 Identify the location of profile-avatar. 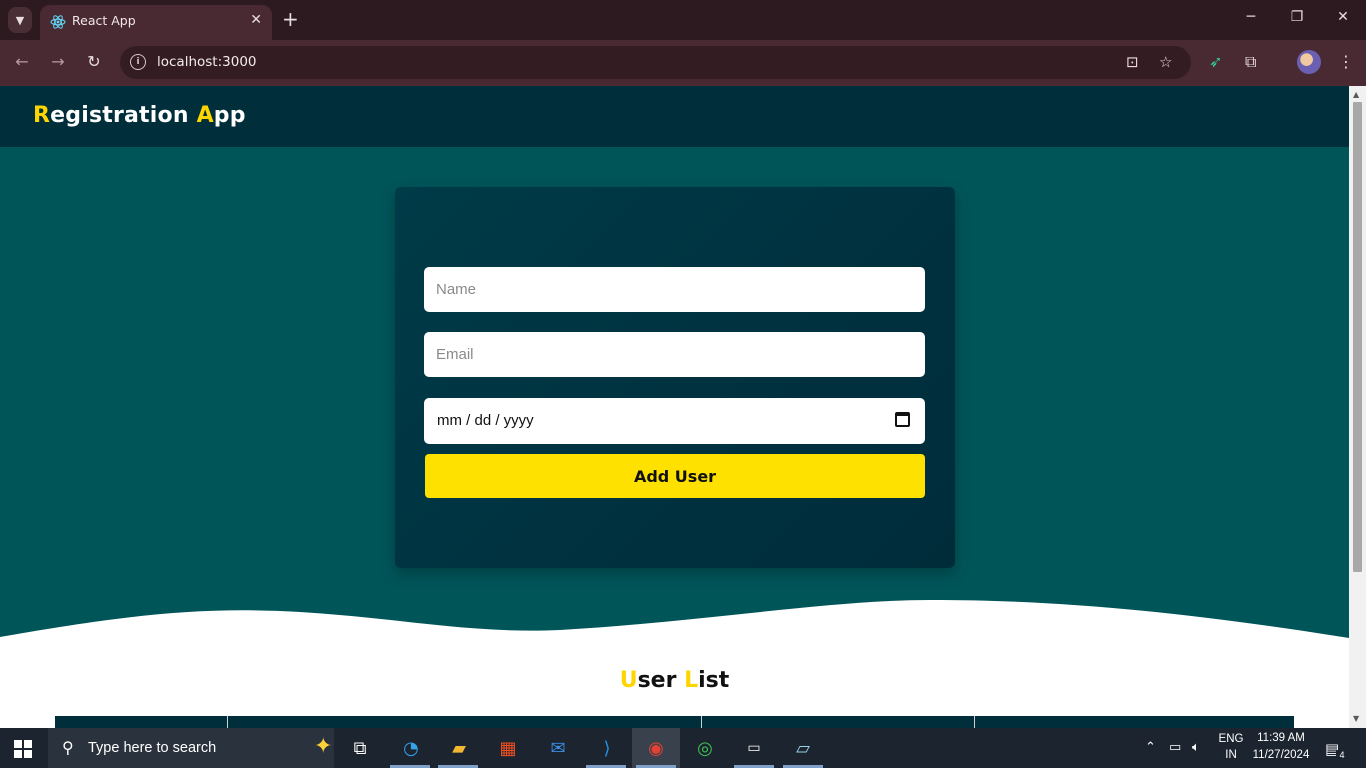
(1309, 62).